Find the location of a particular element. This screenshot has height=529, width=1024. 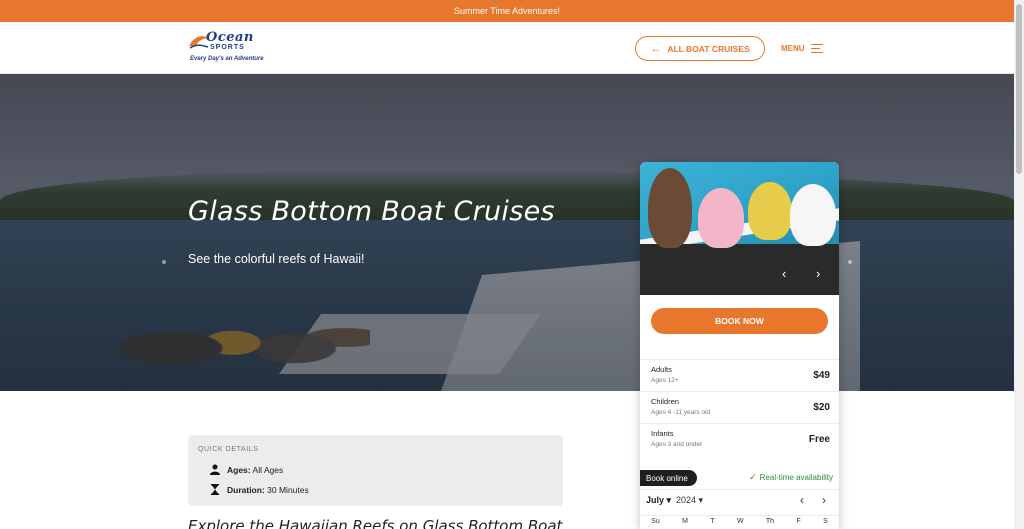

price-value: Free is located at coordinates (819, 439).